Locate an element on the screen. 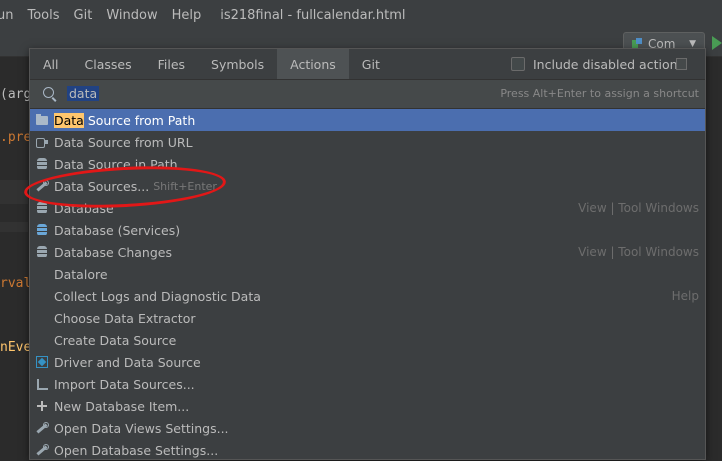 Image resolution: width=722 pixels, height=461 pixels. editor-gutter is located at coordinates (14, 252).